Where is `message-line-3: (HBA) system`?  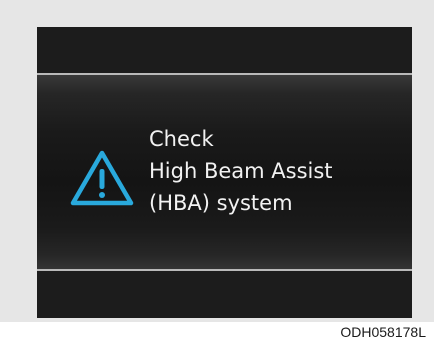
message-line-3: (HBA) system is located at coordinates (221, 203).